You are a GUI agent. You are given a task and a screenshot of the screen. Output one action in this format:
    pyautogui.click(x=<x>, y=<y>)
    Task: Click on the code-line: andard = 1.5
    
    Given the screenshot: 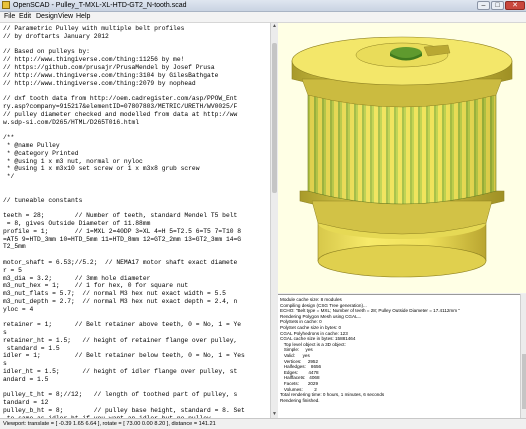 What is the action you would take?
    pyautogui.click(x=135, y=380)
    